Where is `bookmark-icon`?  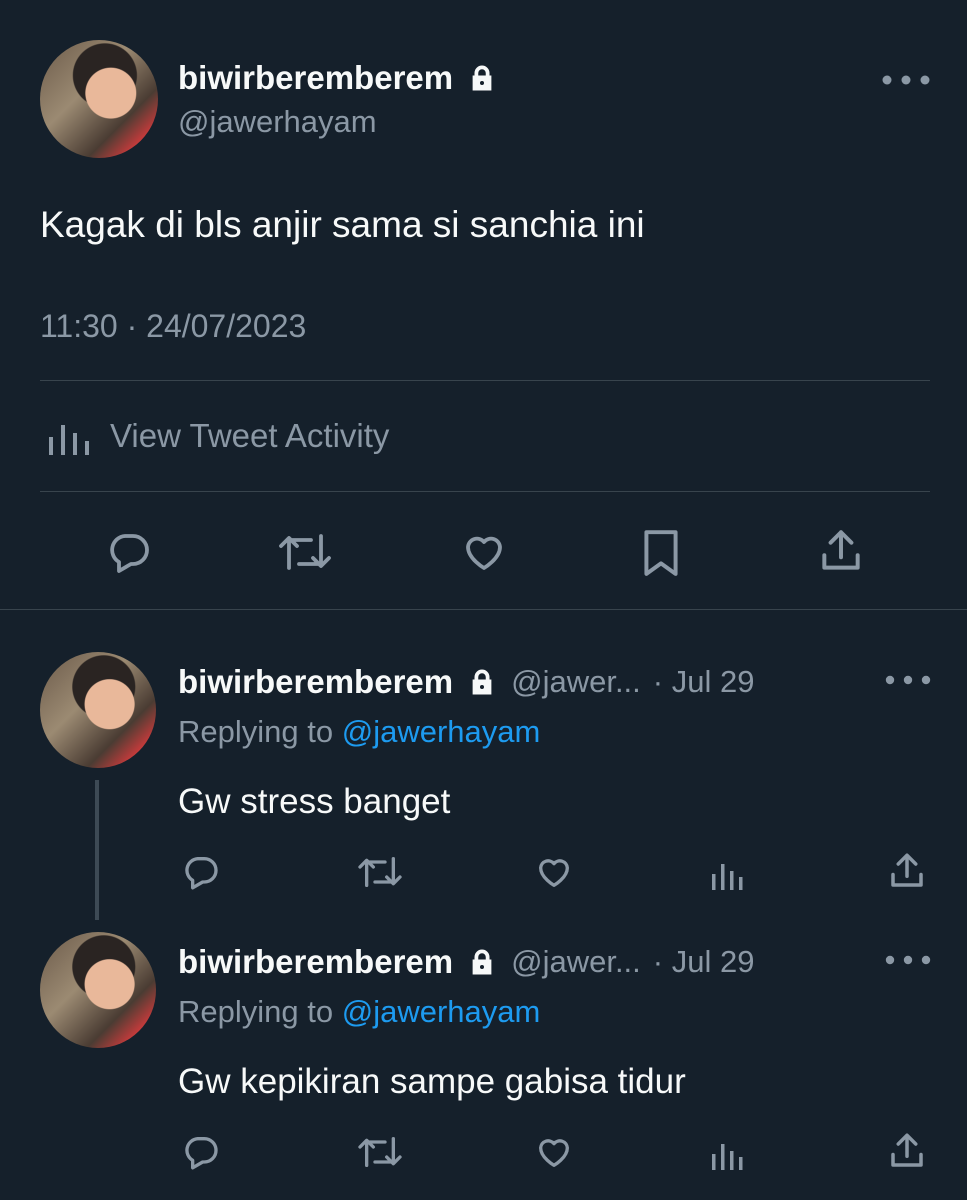
bookmark-icon is located at coordinates (661, 553).